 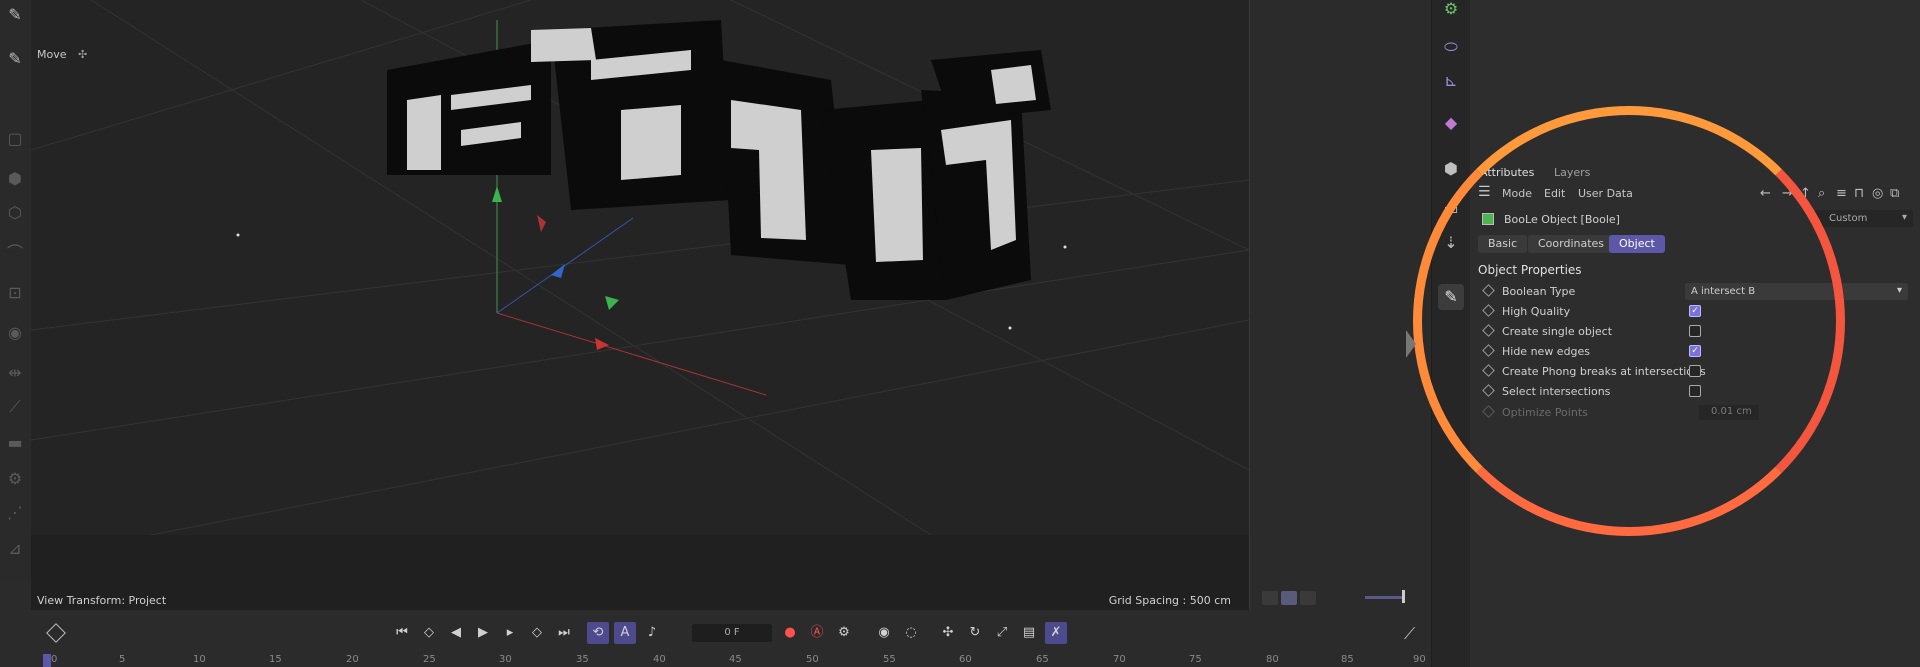 I want to click on cube-icon: ⬢, so click(x=15, y=179).